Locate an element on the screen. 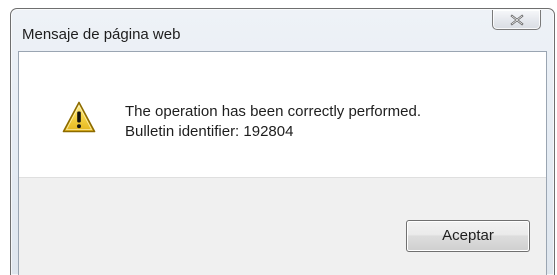 This screenshot has width=557, height=275. close-button is located at coordinates (516, 20).